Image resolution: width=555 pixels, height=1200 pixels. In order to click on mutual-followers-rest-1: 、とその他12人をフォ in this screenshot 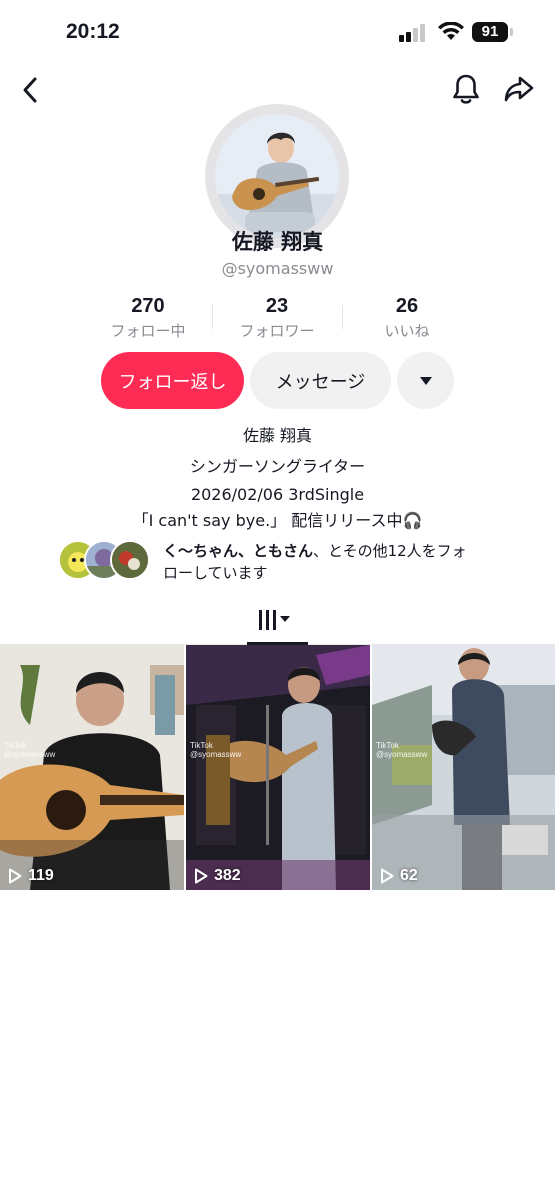, I will do `click(390, 551)`.